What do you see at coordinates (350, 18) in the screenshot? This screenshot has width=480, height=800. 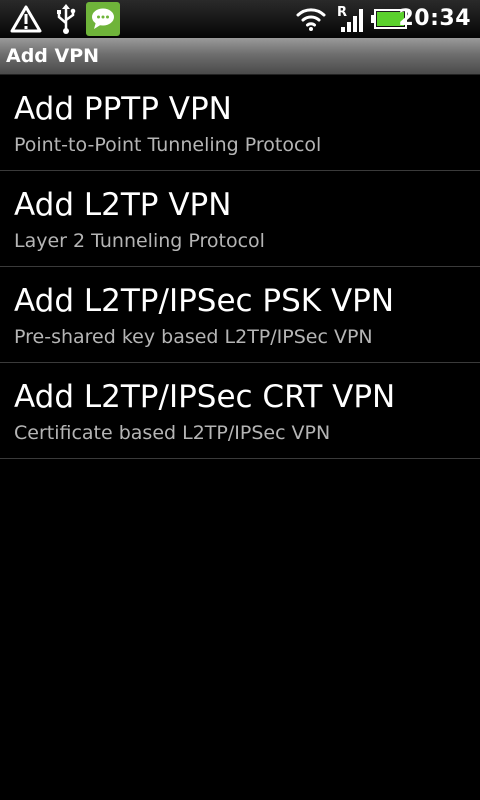 I see `roaming-signal-icon: R` at bounding box center [350, 18].